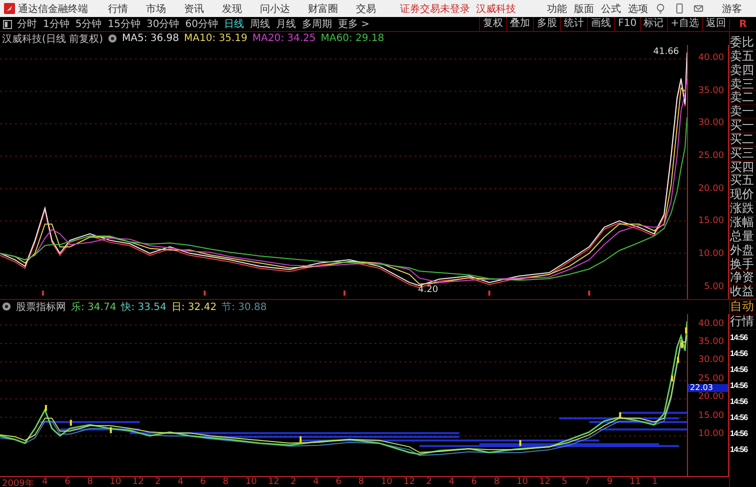  Describe the element at coordinates (635, 482) in the screenshot. I see `date-label: 11` at that location.